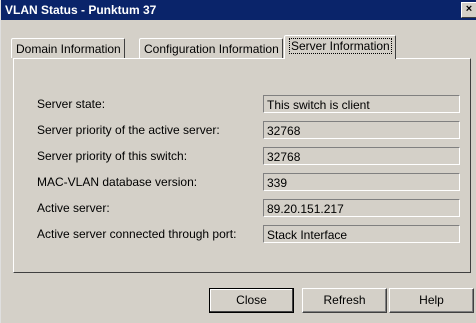 The width and height of the screenshot is (476, 323). I want to click on connected-port-field: Stack Interface, so click(361, 234).